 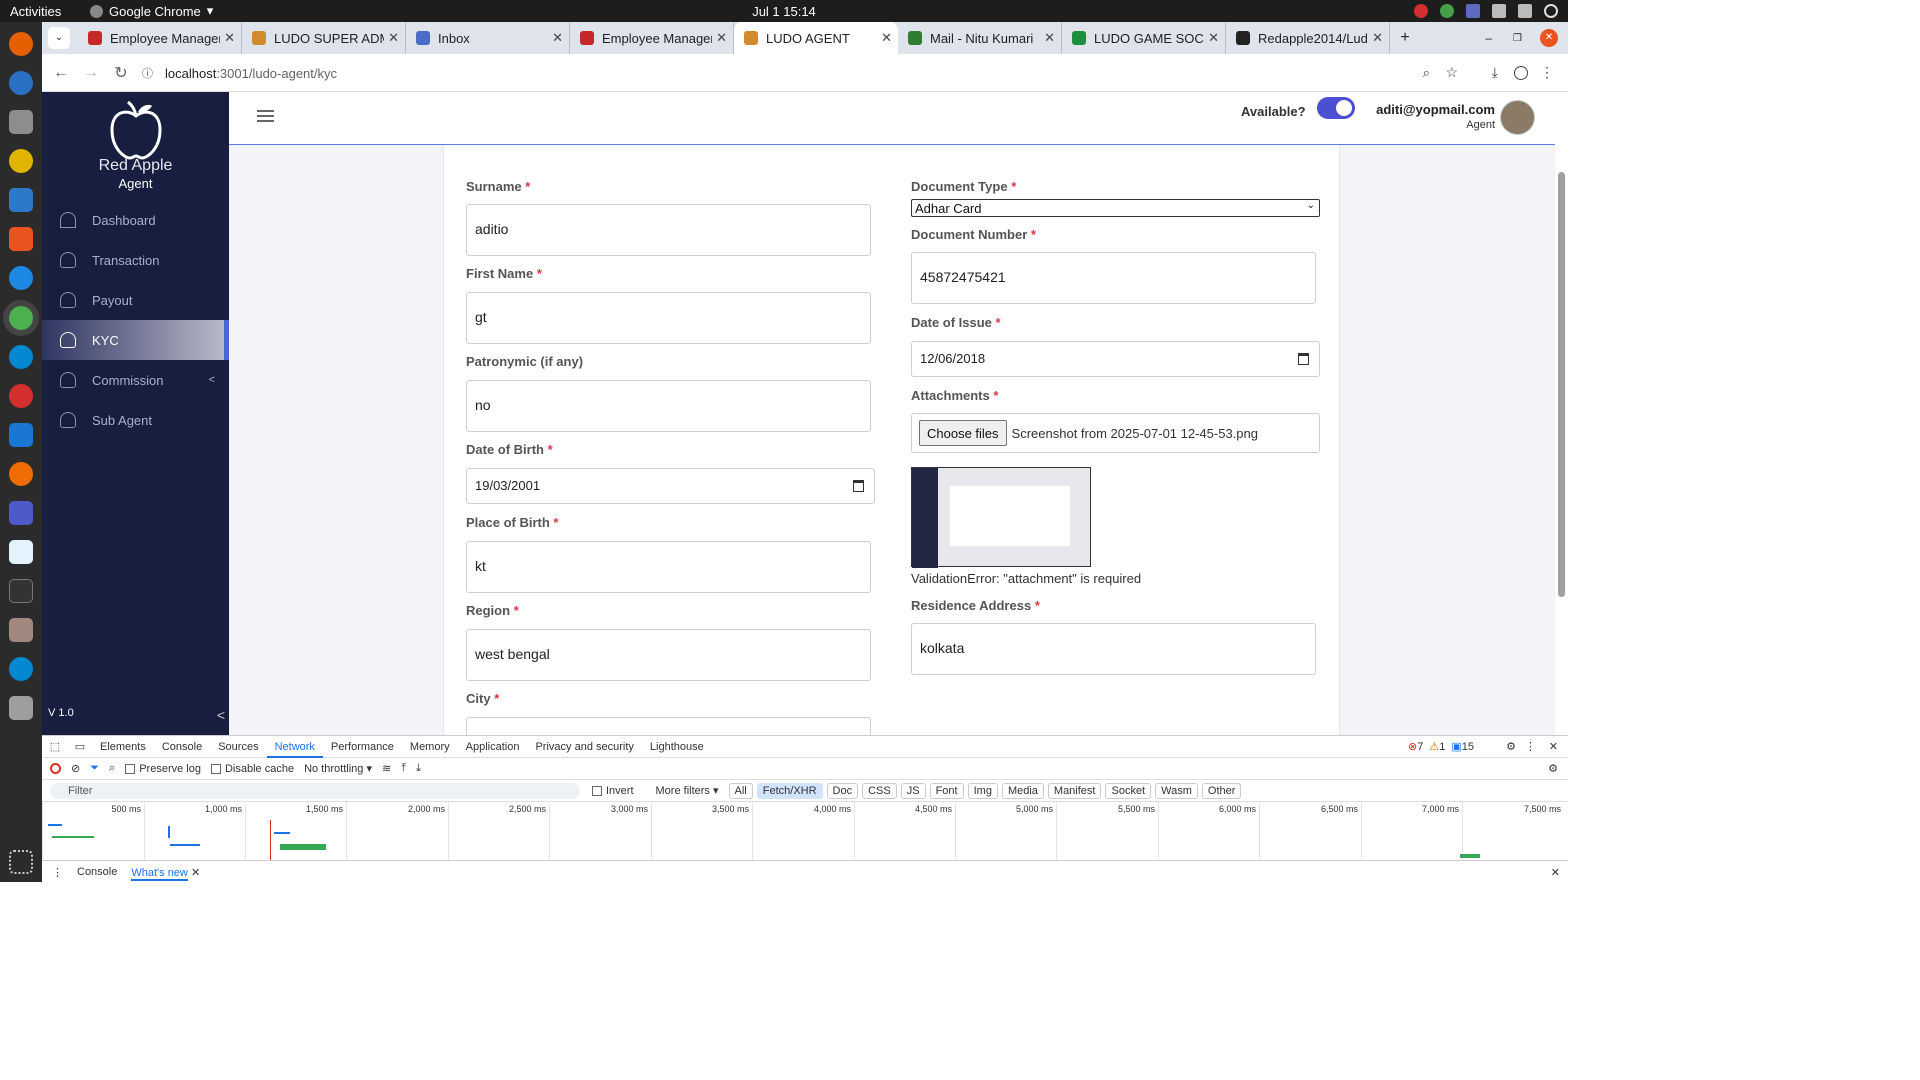 I want to click on zoom-icon: ⌕, so click(x=1426, y=73).